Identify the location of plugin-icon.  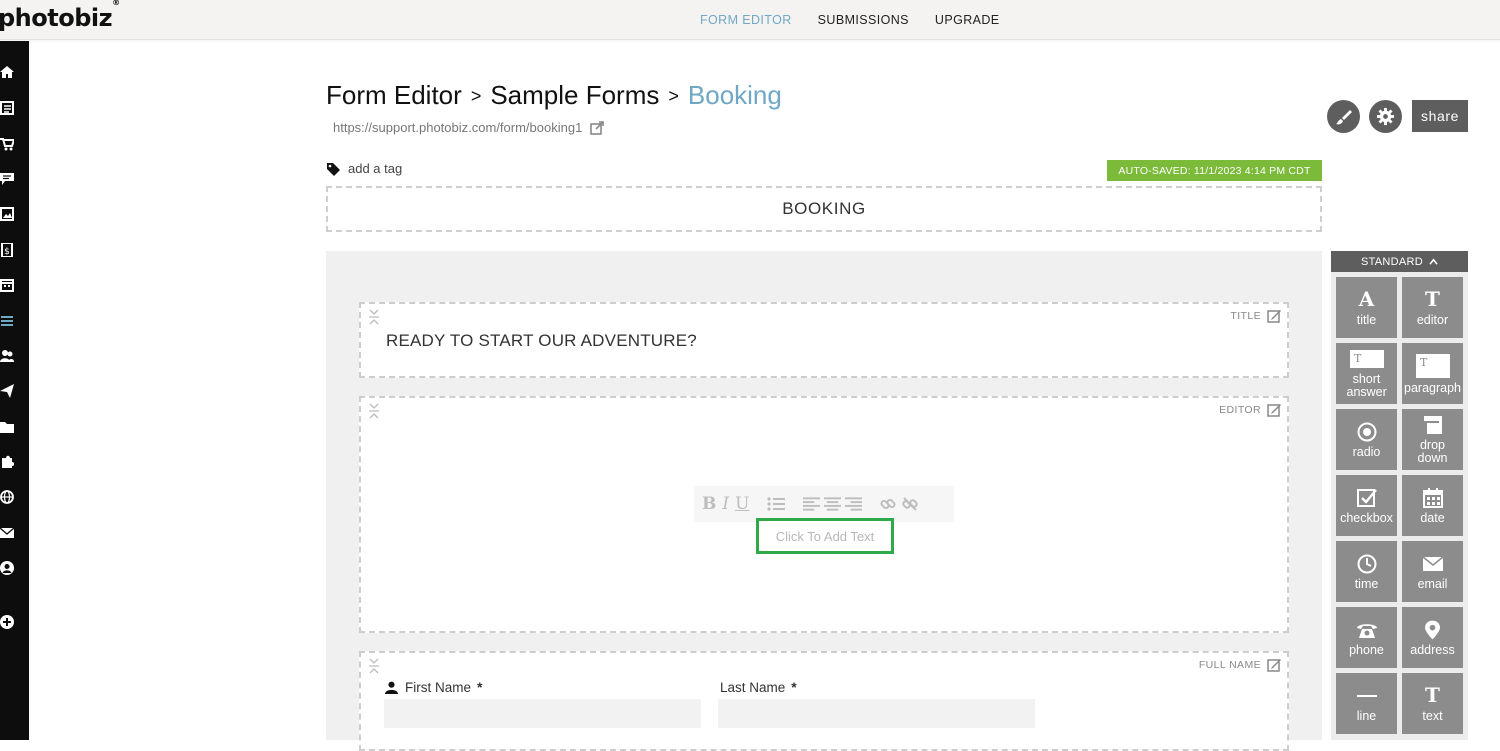
(7, 462).